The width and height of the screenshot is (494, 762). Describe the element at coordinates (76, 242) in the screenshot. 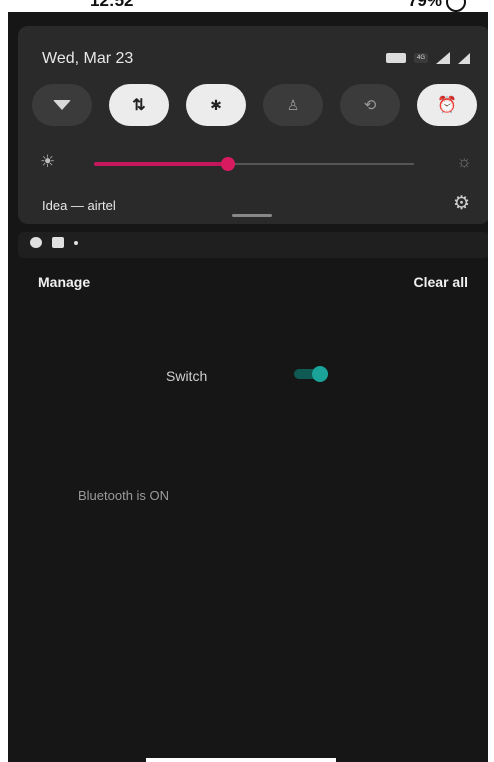

I see `more-dot-icon` at that location.